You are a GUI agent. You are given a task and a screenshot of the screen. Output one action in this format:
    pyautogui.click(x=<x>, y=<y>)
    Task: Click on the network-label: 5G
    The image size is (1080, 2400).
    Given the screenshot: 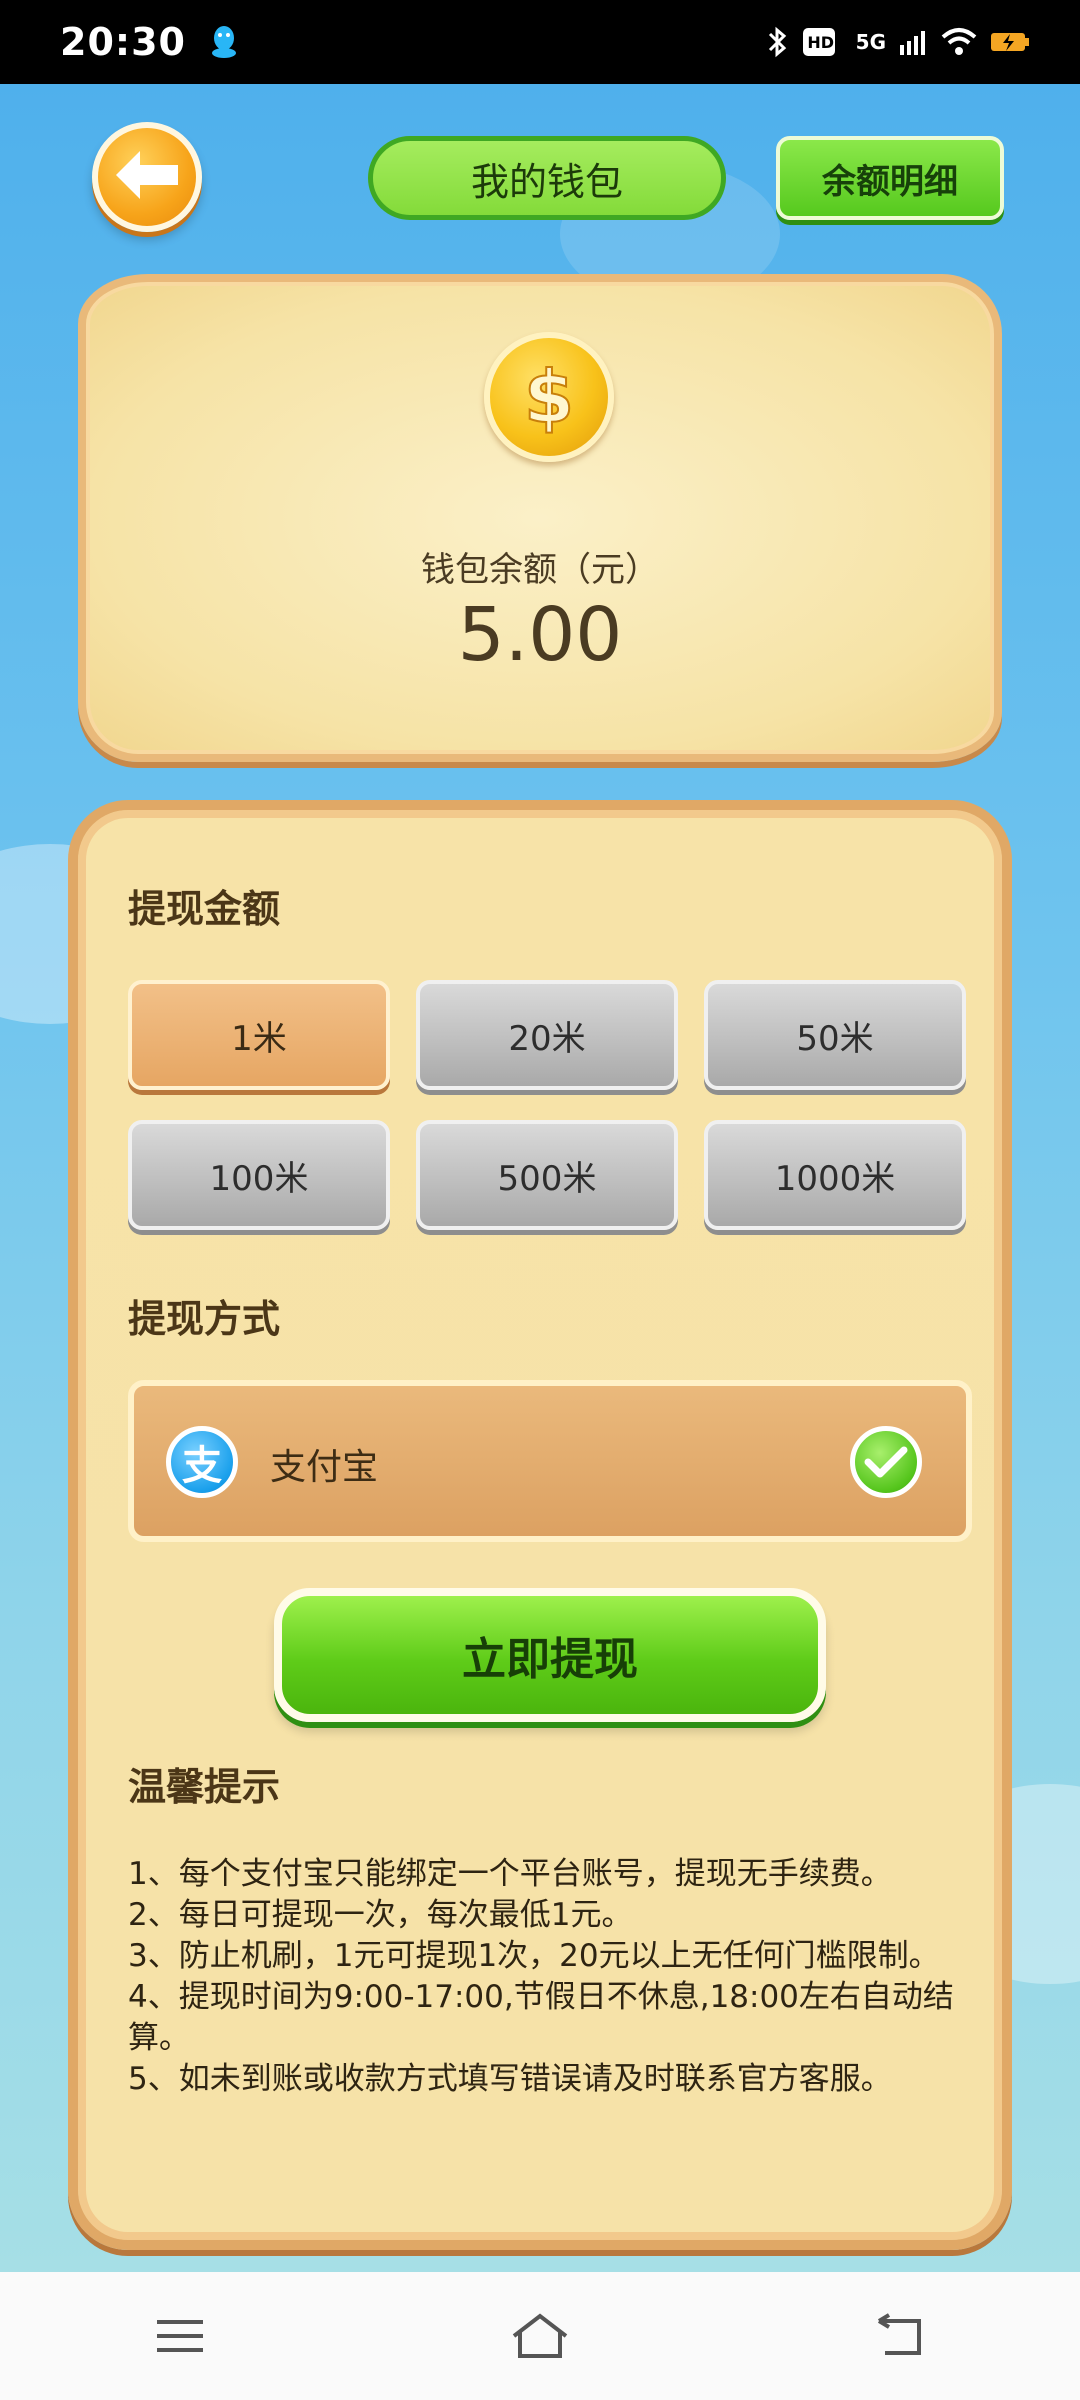 What is the action you would take?
    pyautogui.click(x=870, y=42)
    